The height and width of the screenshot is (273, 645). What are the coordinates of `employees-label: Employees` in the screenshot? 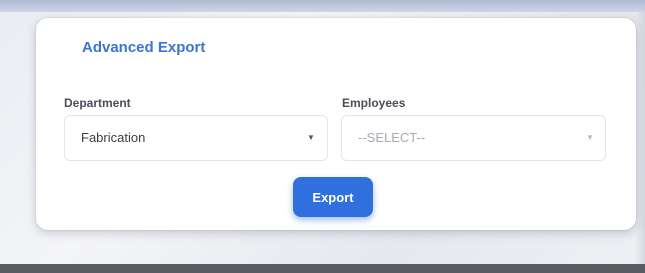 It's located at (374, 103).